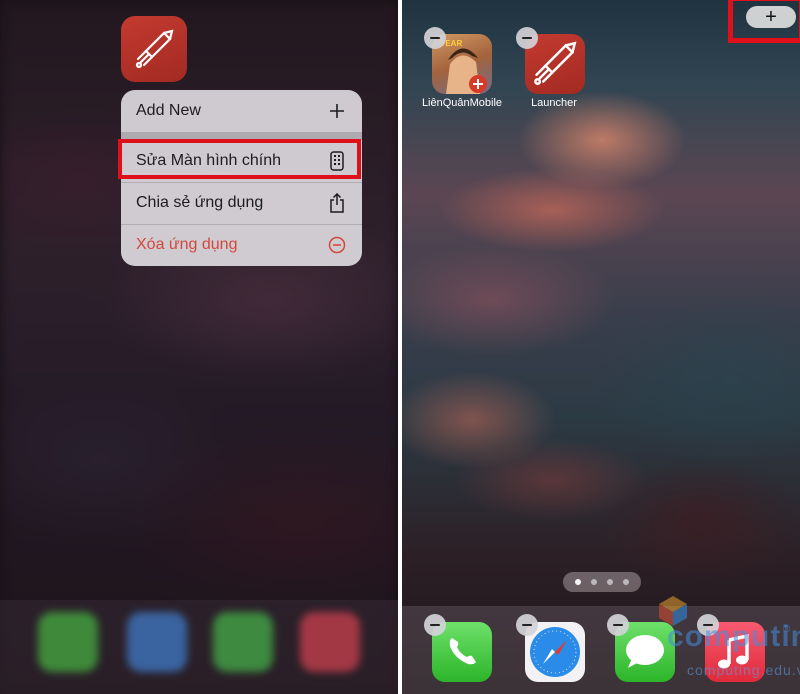  I want to click on remove-lienquan-button, so click(435, 38).